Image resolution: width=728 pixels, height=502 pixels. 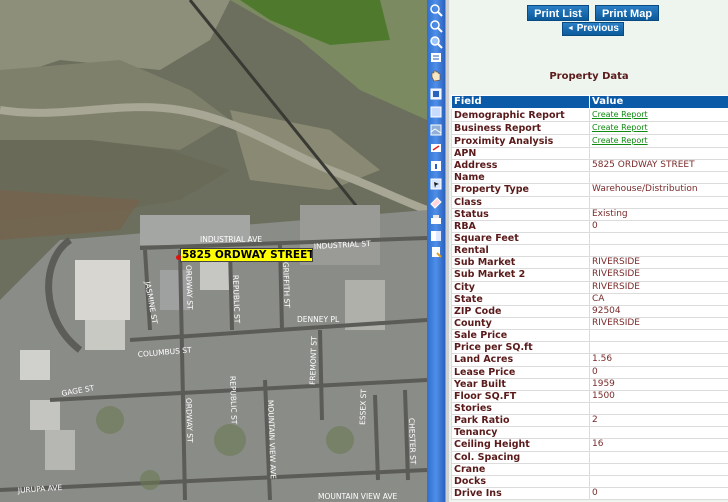 I want to click on table-row: Col. Spacing, so click(x=589, y=457).